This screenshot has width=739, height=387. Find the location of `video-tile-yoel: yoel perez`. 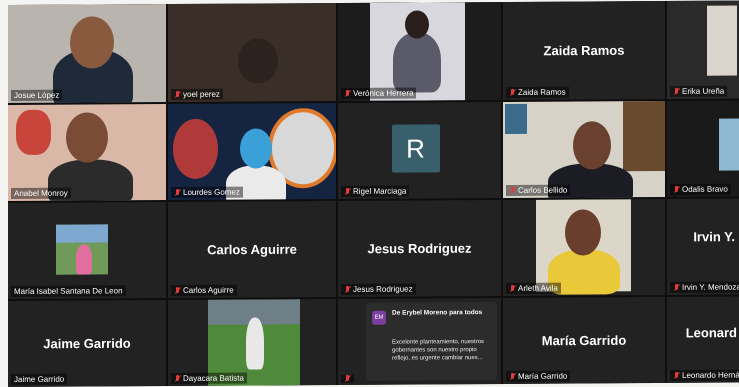

video-tile-yoel: yoel perez is located at coordinates (252, 52).